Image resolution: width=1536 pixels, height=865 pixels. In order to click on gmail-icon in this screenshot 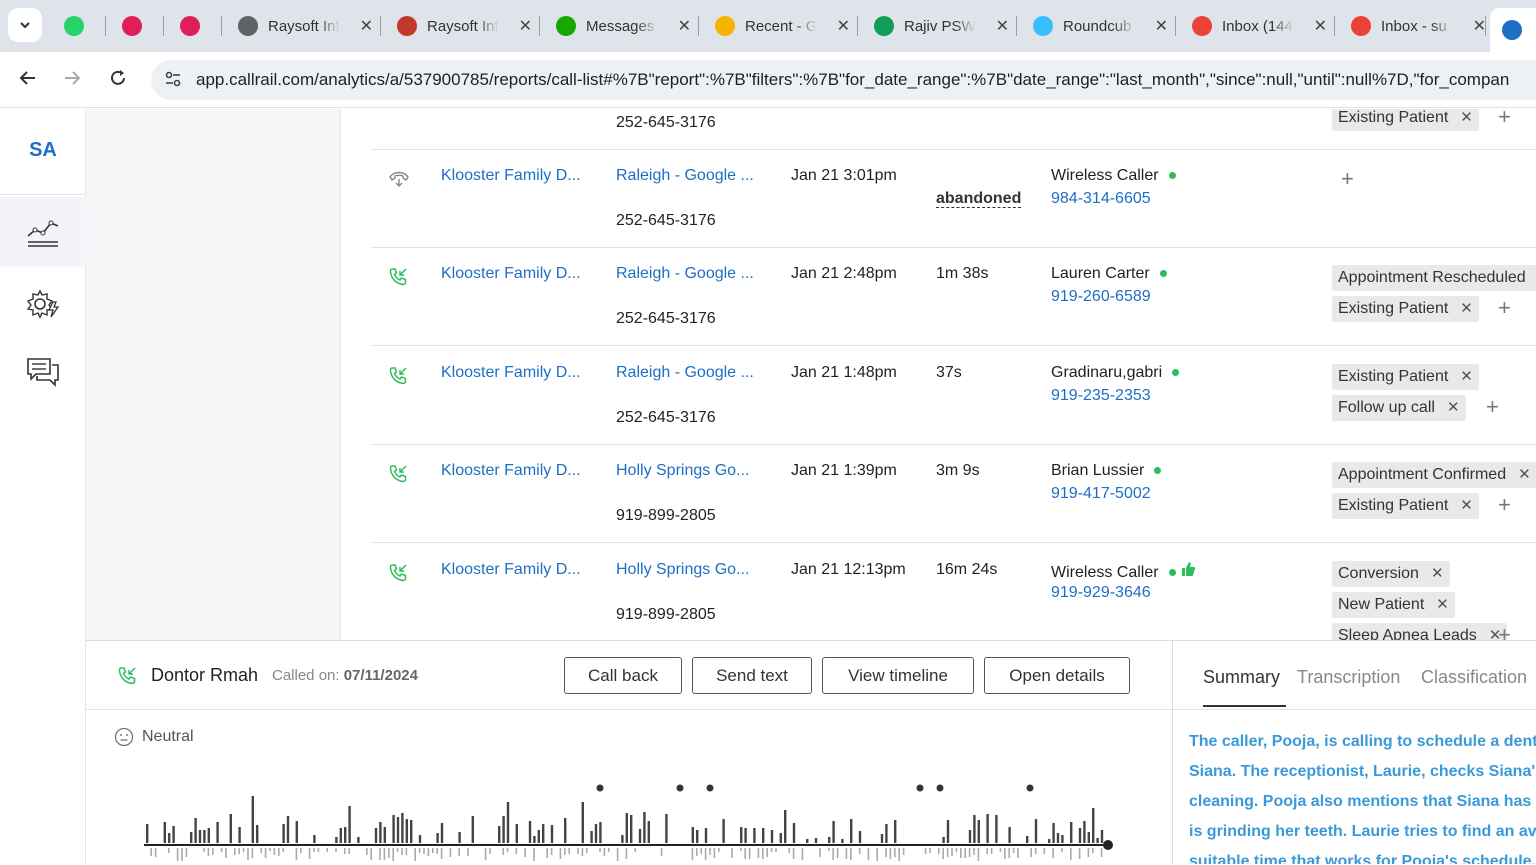, I will do `click(1361, 26)`.